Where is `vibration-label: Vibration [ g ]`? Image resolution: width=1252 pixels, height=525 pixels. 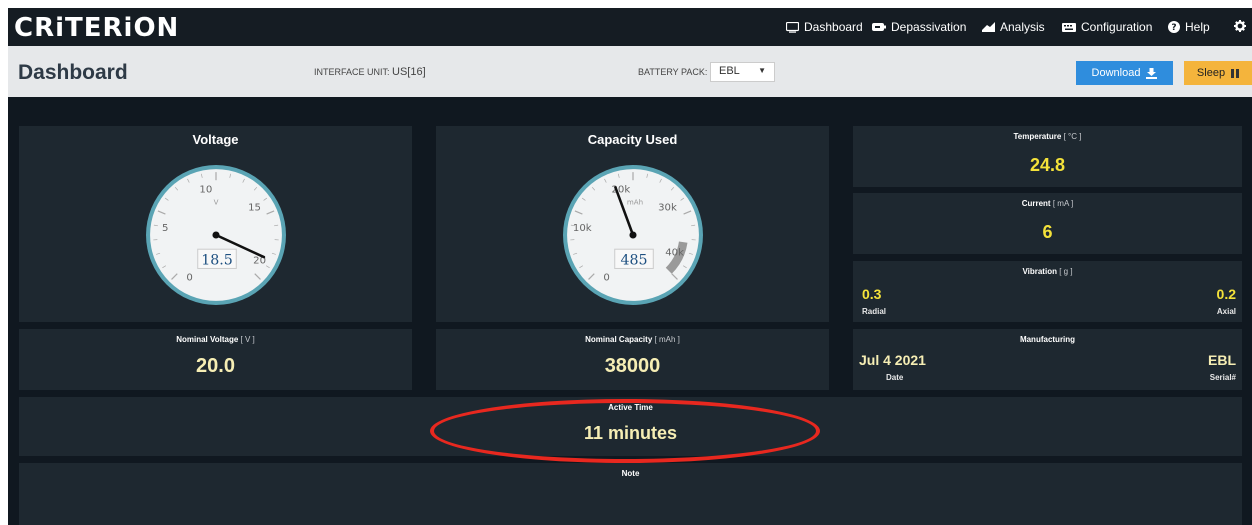
vibration-label: Vibration [ g ] is located at coordinates (1047, 271).